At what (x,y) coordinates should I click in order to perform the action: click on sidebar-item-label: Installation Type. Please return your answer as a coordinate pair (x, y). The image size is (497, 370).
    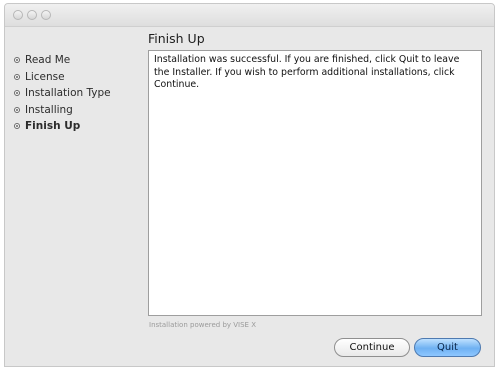
    Looking at the image, I should click on (68, 93).